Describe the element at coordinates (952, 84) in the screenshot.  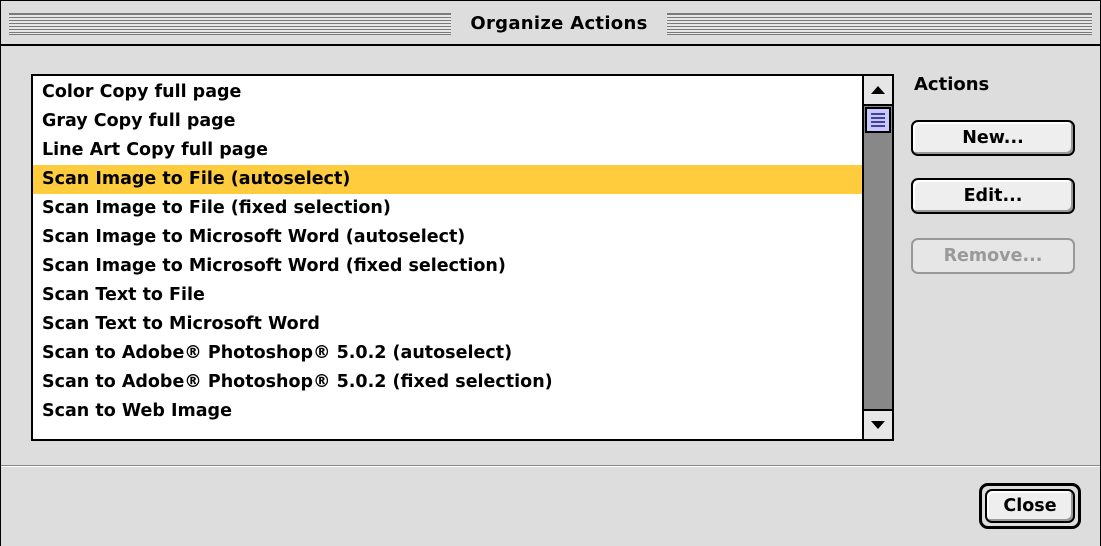
I see `actions-heading: Actions` at that location.